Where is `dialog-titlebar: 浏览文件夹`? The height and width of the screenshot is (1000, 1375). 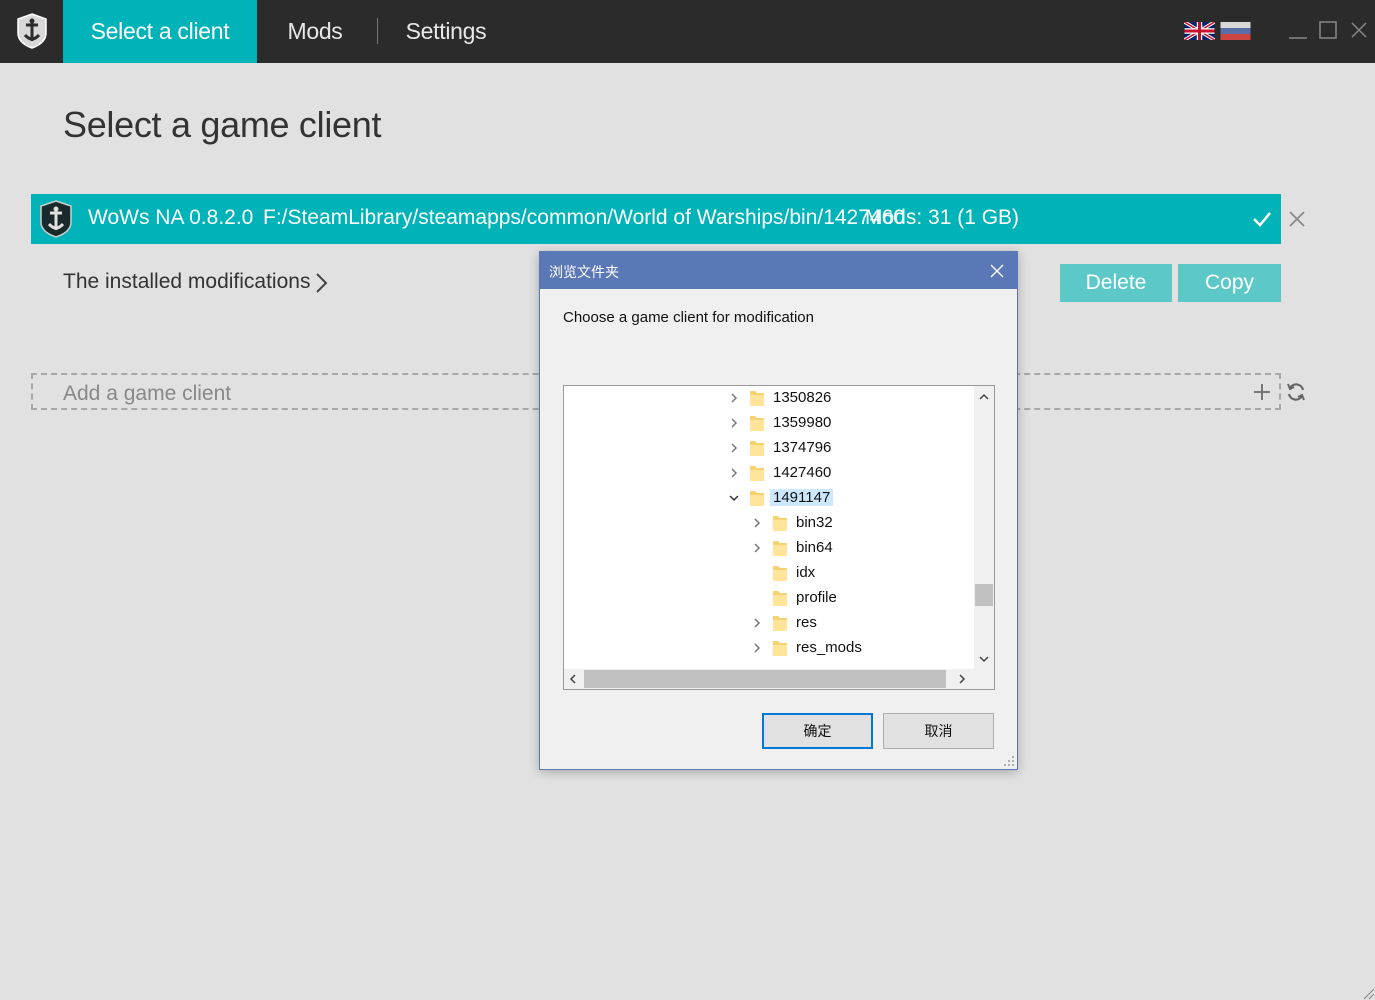
dialog-titlebar: 浏览文件夹 is located at coordinates (778, 270).